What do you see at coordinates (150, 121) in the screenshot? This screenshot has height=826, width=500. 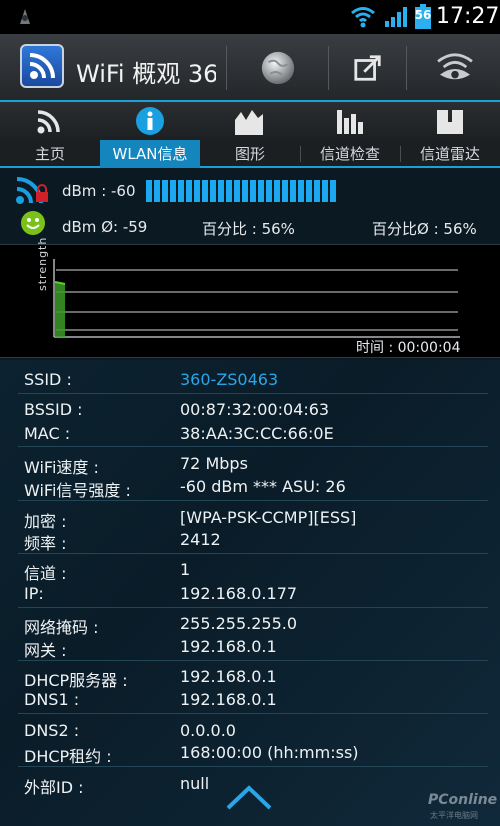 I see `info-icon` at bounding box center [150, 121].